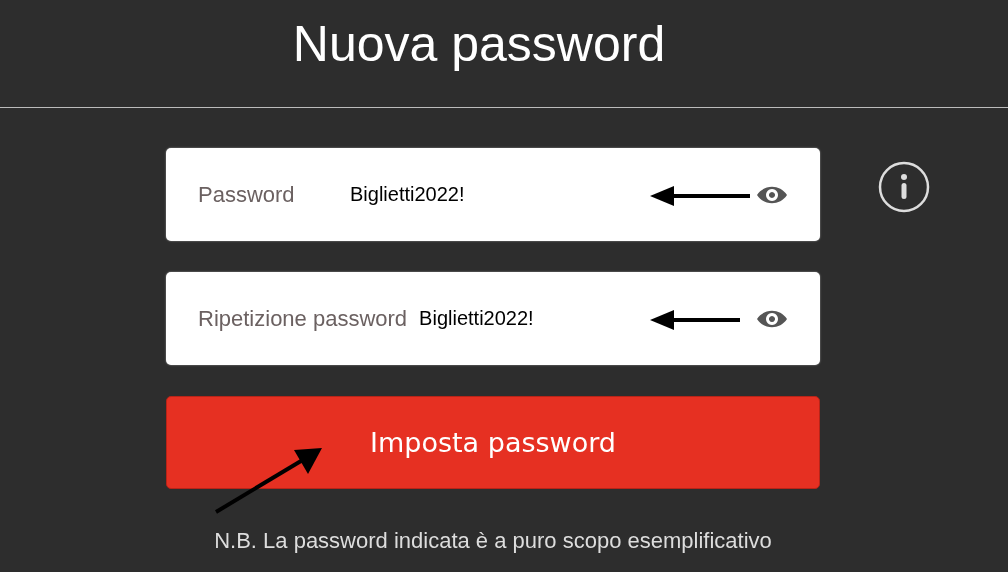 This screenshot has width=1008, height=572. I want to click on set-password-button: Imposta password, so click(493, 442).